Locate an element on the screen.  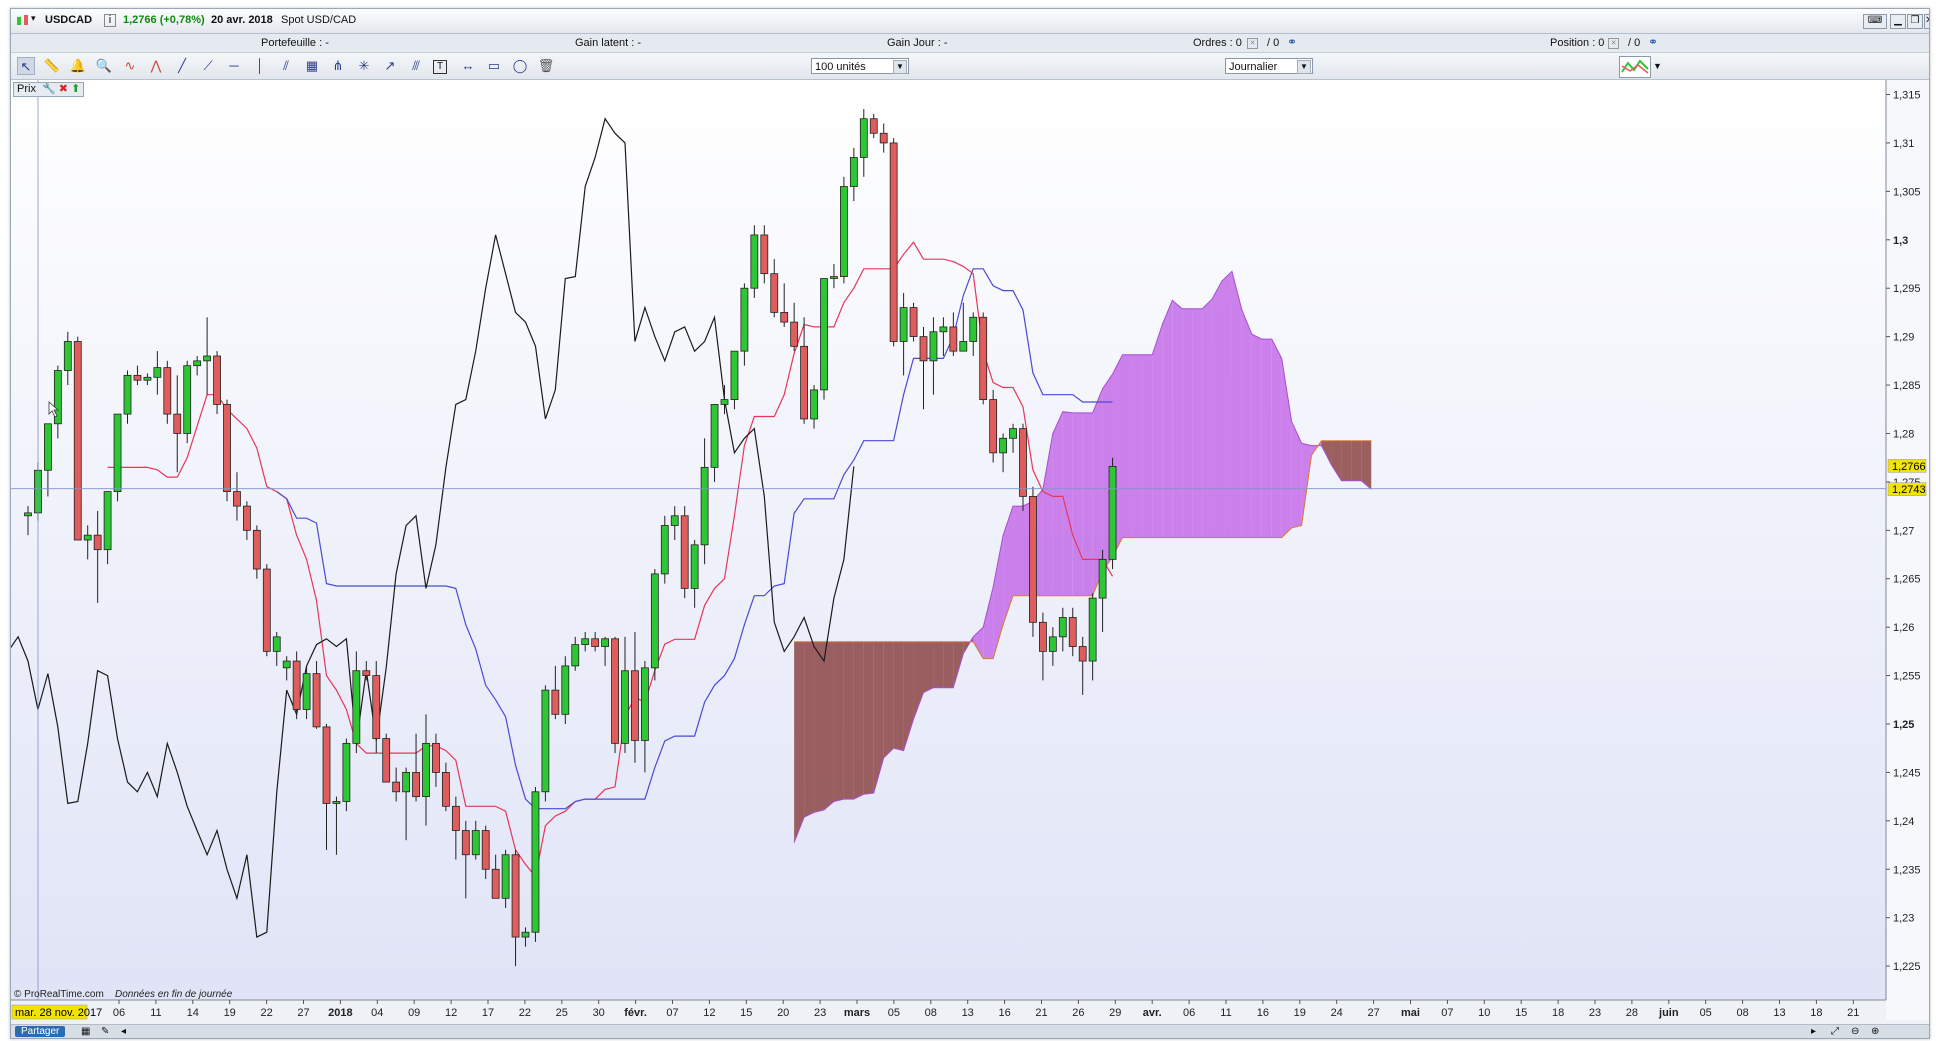
quantity-select: 100 unités ▼ is located at coordinates (860, 66).